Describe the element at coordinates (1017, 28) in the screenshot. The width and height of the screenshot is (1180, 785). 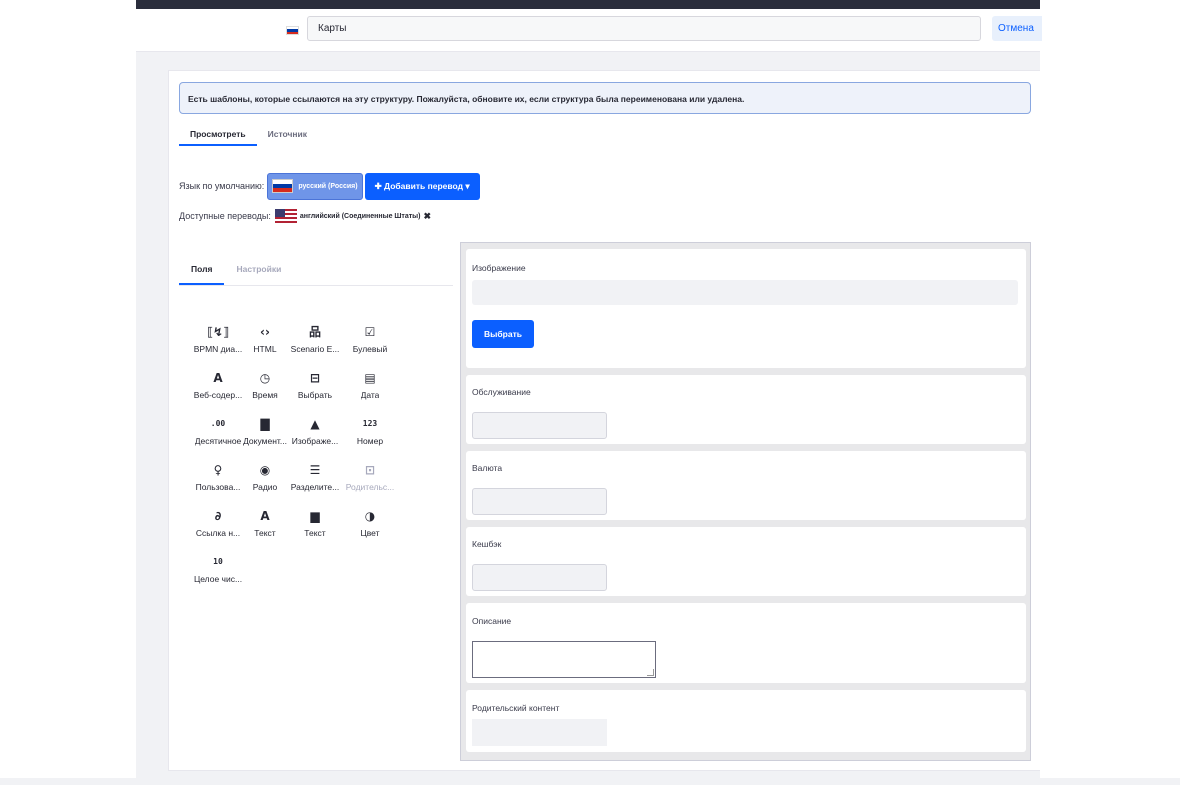
I see `cancel-button: Отмена` at that location.